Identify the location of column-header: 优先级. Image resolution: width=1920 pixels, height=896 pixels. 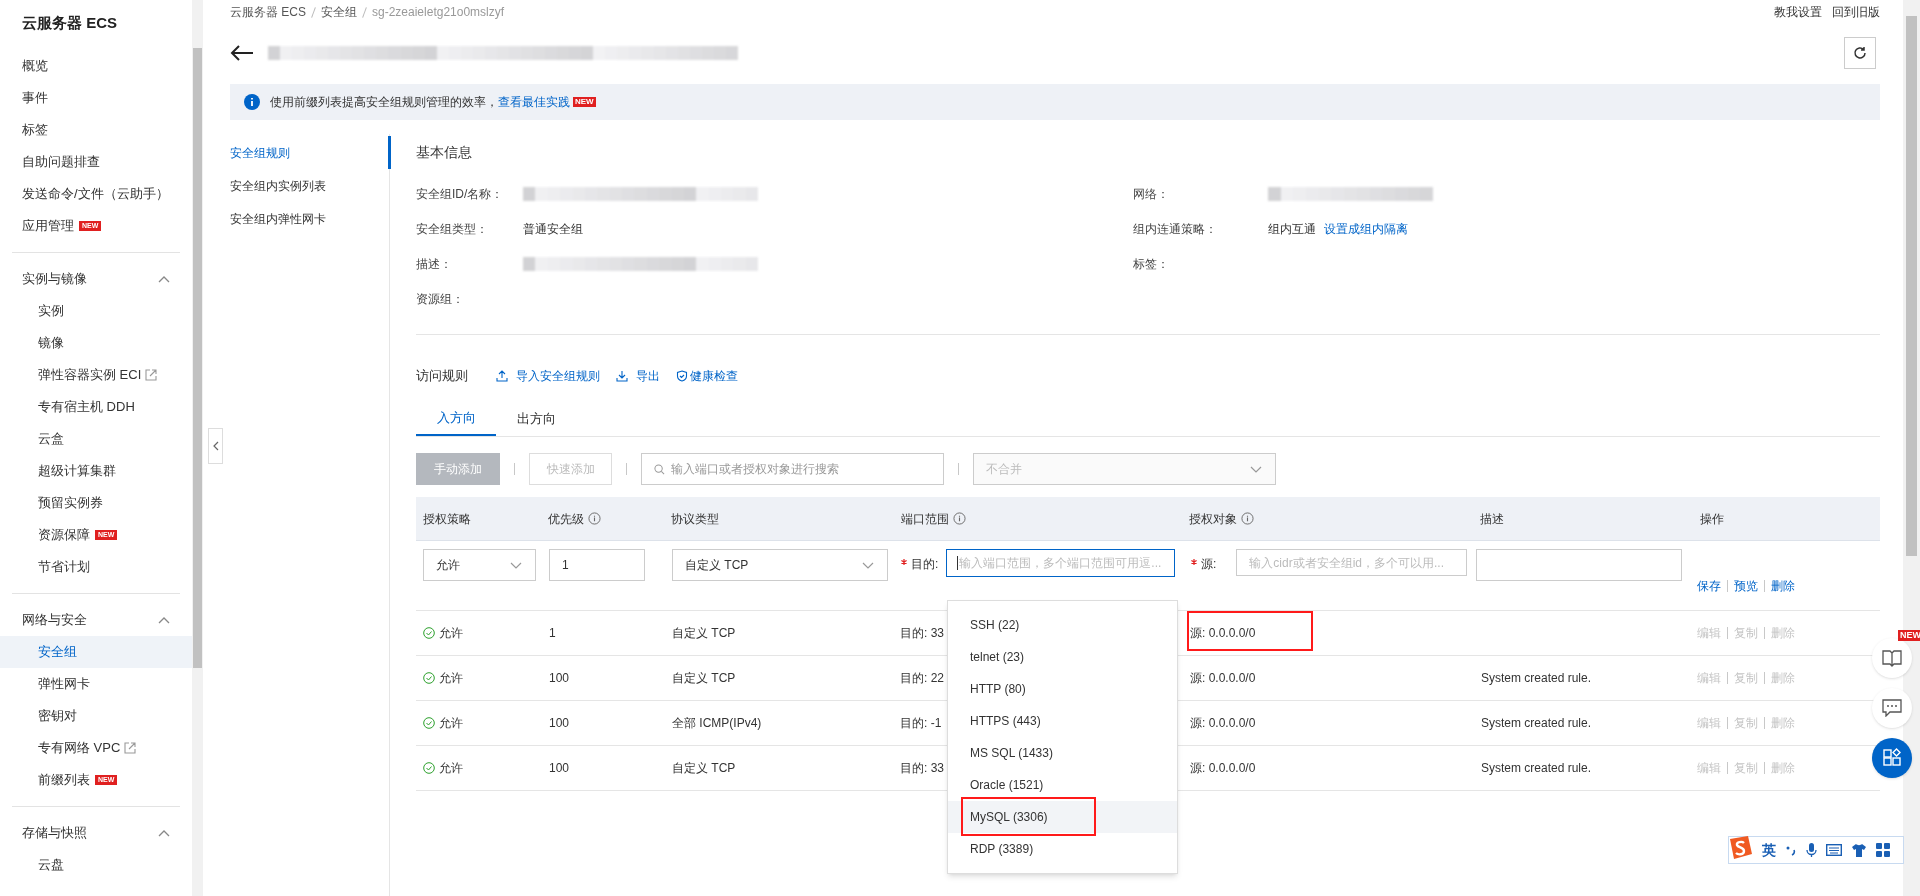
(566, 519).